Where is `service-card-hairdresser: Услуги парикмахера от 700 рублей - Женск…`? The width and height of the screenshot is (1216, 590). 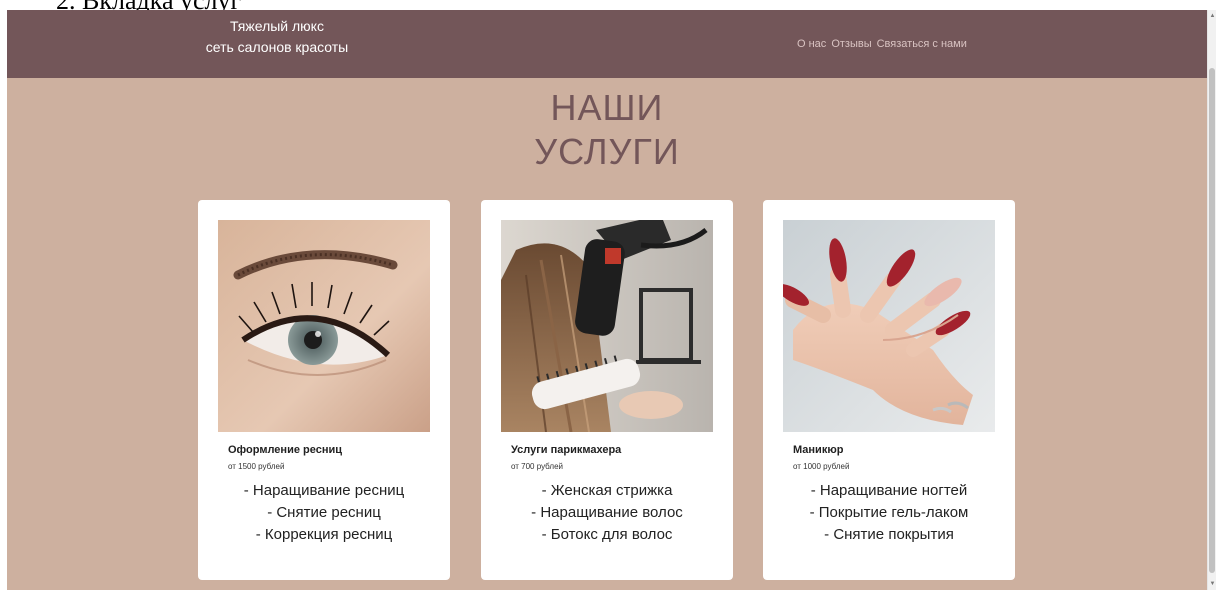
service-card-hairdresser: Услуги парикмахера от 700 рублей - Женск… is located at coordinates (607, 390).